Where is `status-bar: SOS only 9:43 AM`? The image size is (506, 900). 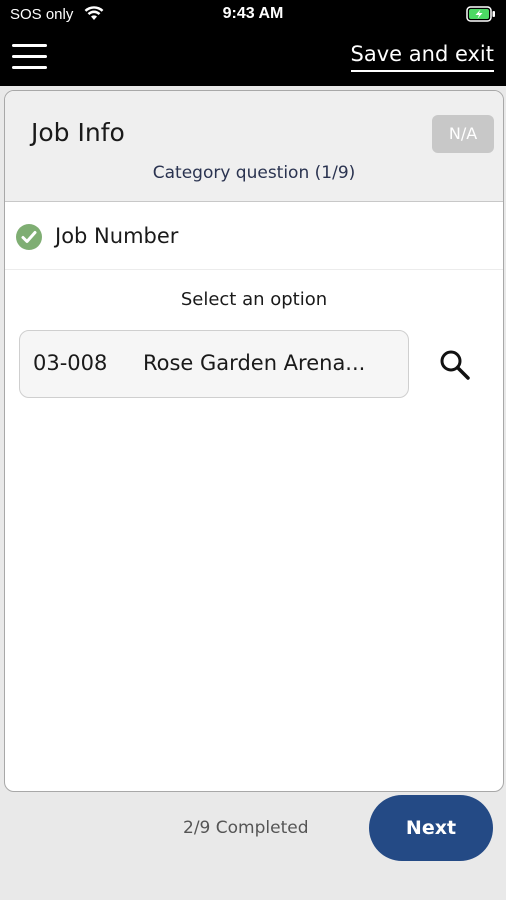 status-bar: SOS only 9:43 AM is located at coordinates (253, 15).